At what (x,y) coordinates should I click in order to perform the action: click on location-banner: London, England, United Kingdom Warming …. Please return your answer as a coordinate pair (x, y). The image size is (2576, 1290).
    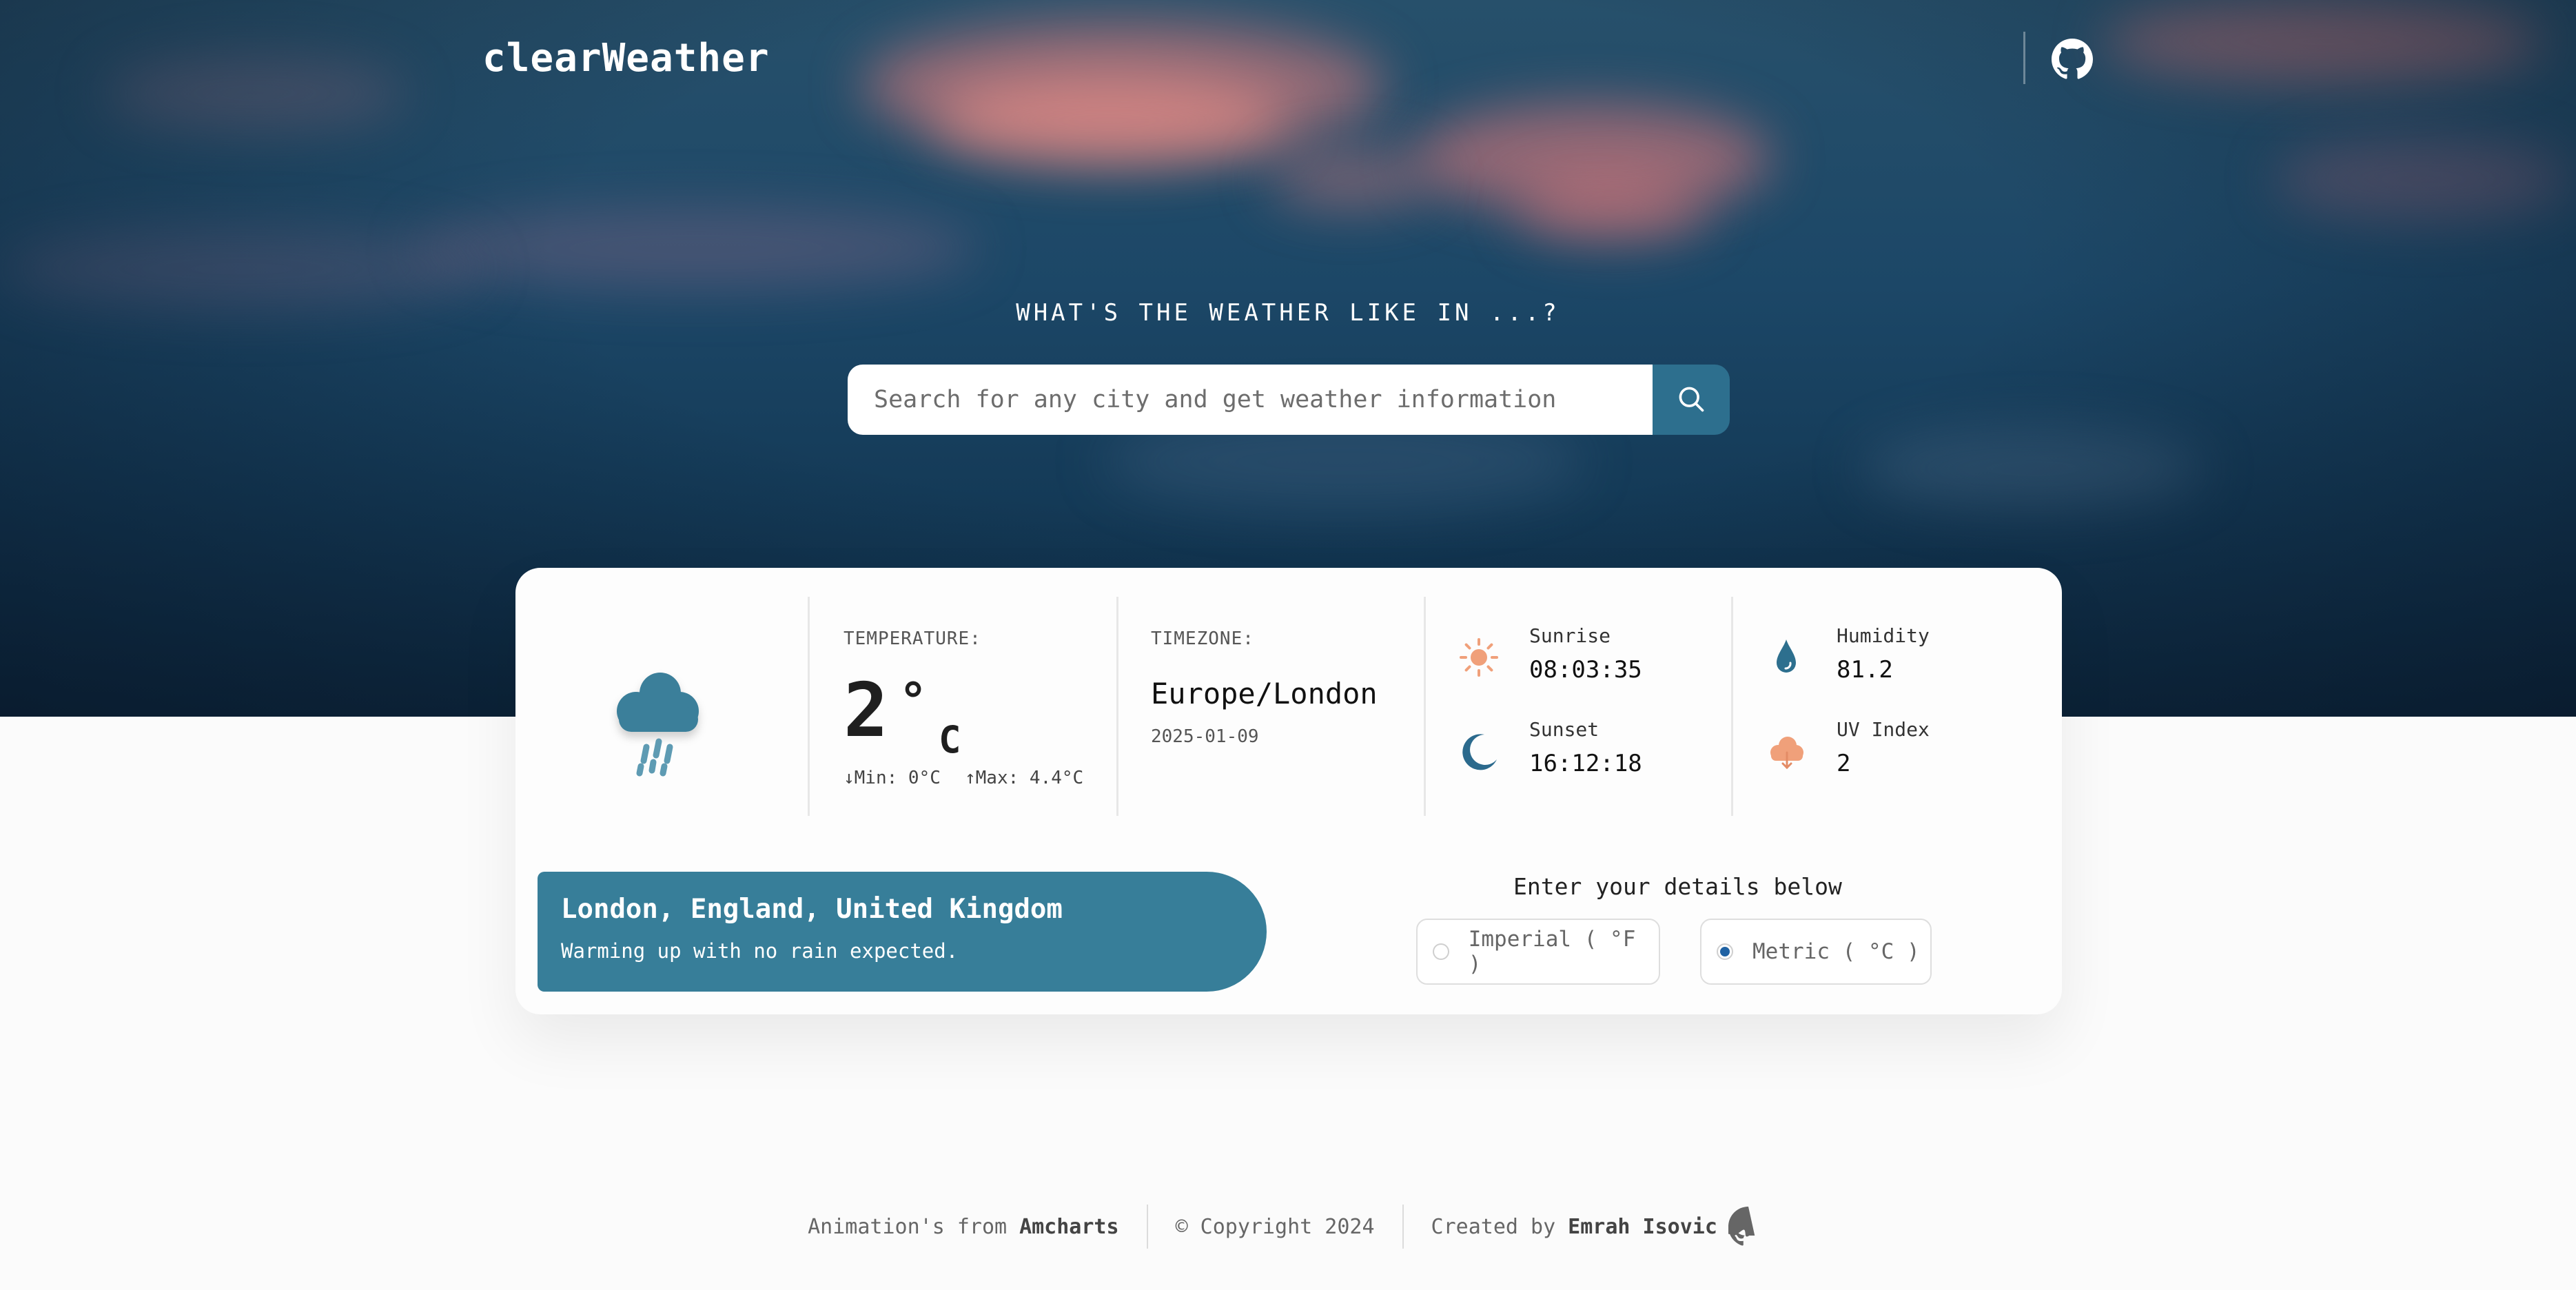
    Looking at the image, I should click on (902, 932).